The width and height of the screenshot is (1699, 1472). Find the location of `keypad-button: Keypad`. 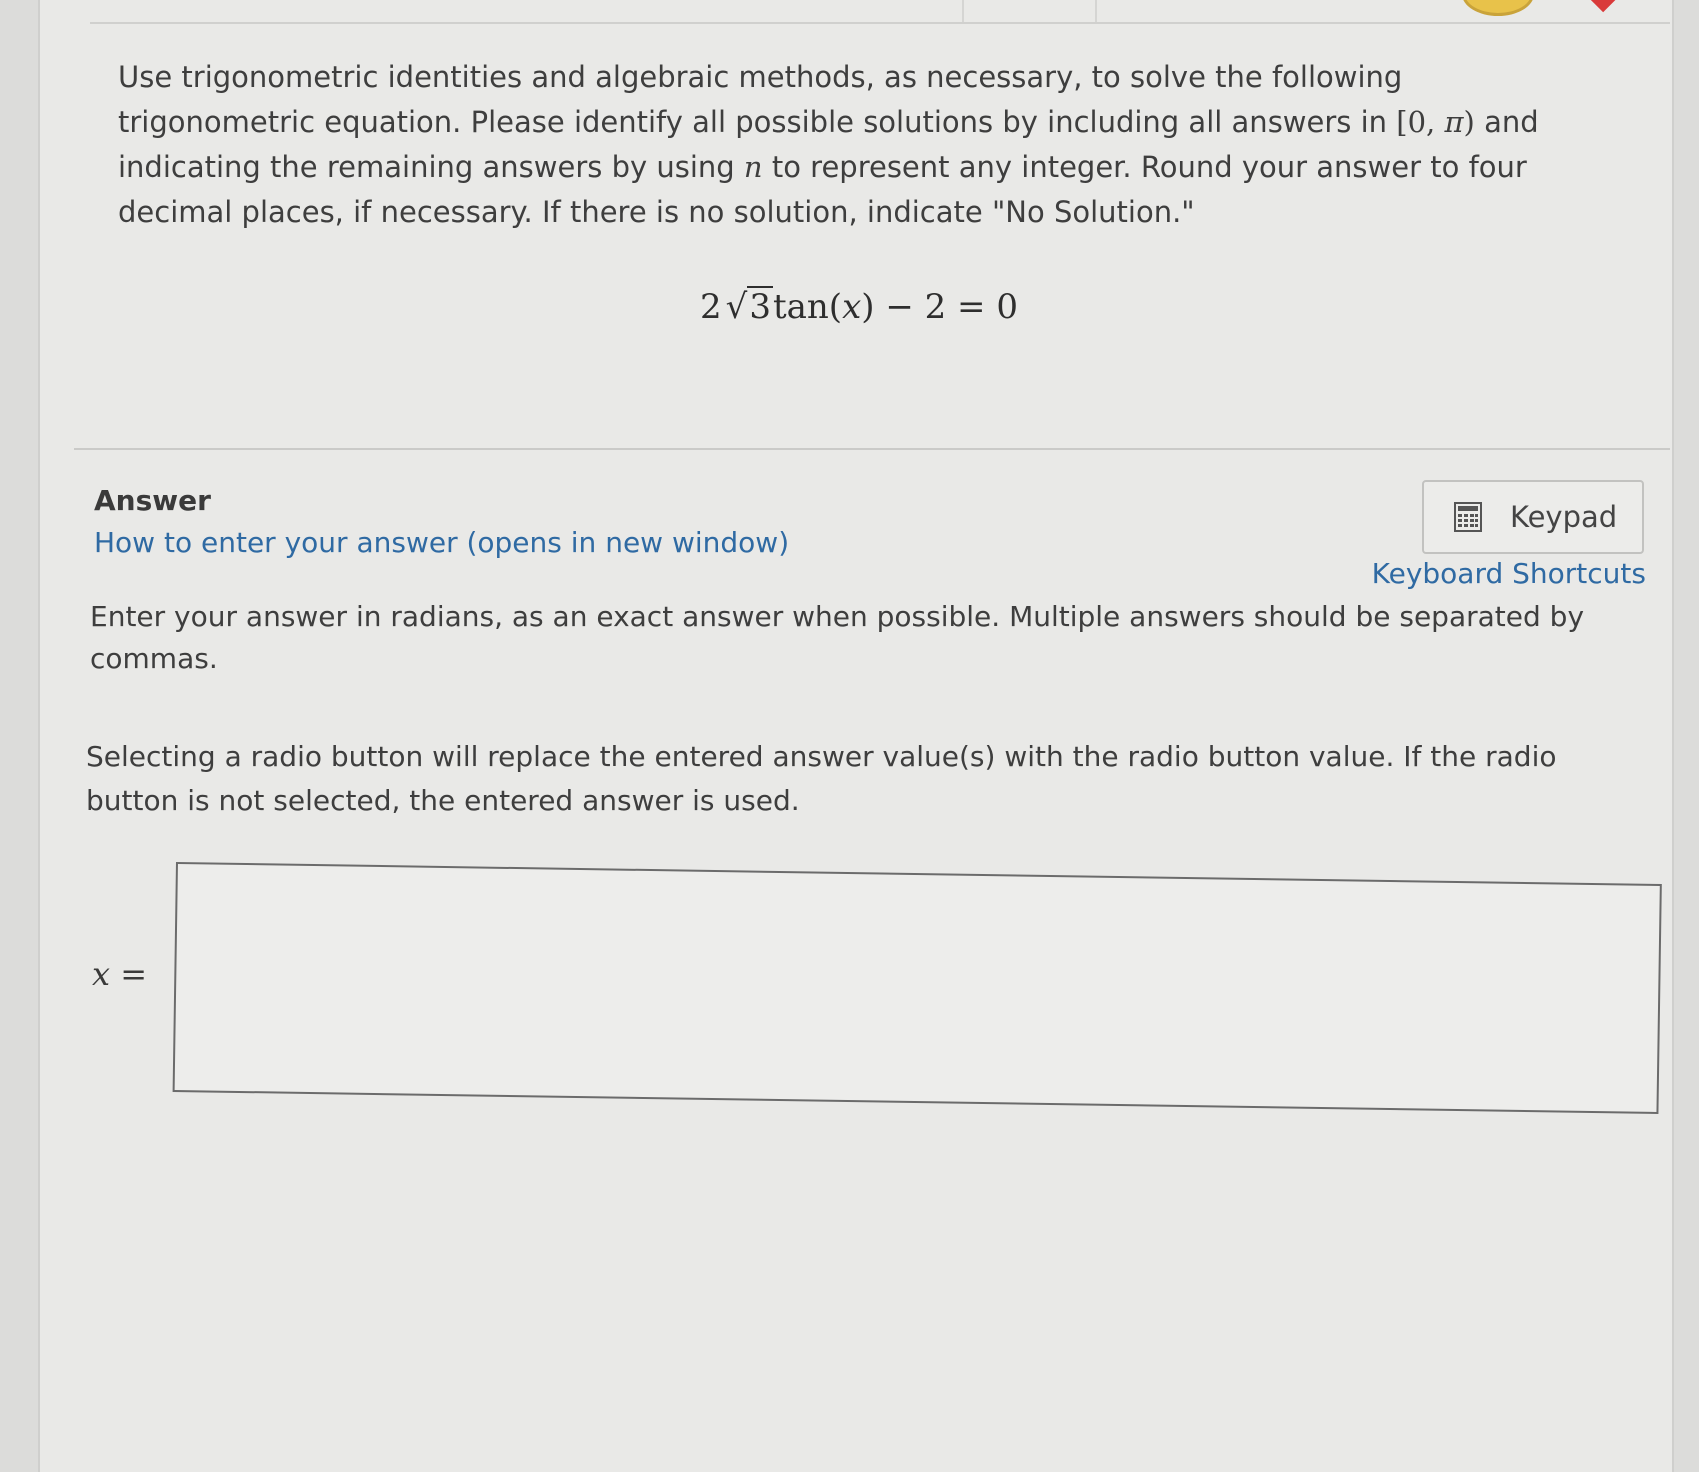

keypad-button: Keypad is located at coordinates (1533, 517).